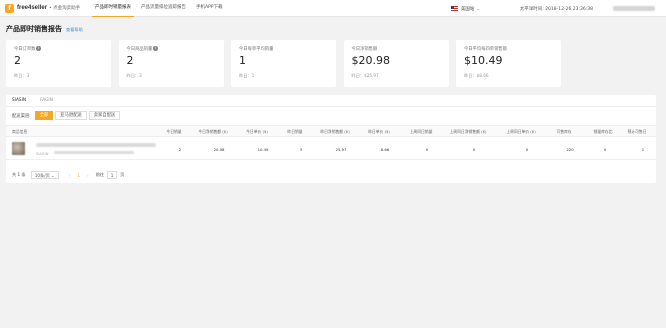 This screenshot has width=666, height=328. What do you see at coordinates (212, 132) in the screenshot?
I see `col-header-today-sales: 今日净销售额 ($)` at bounding box center [212, 132].